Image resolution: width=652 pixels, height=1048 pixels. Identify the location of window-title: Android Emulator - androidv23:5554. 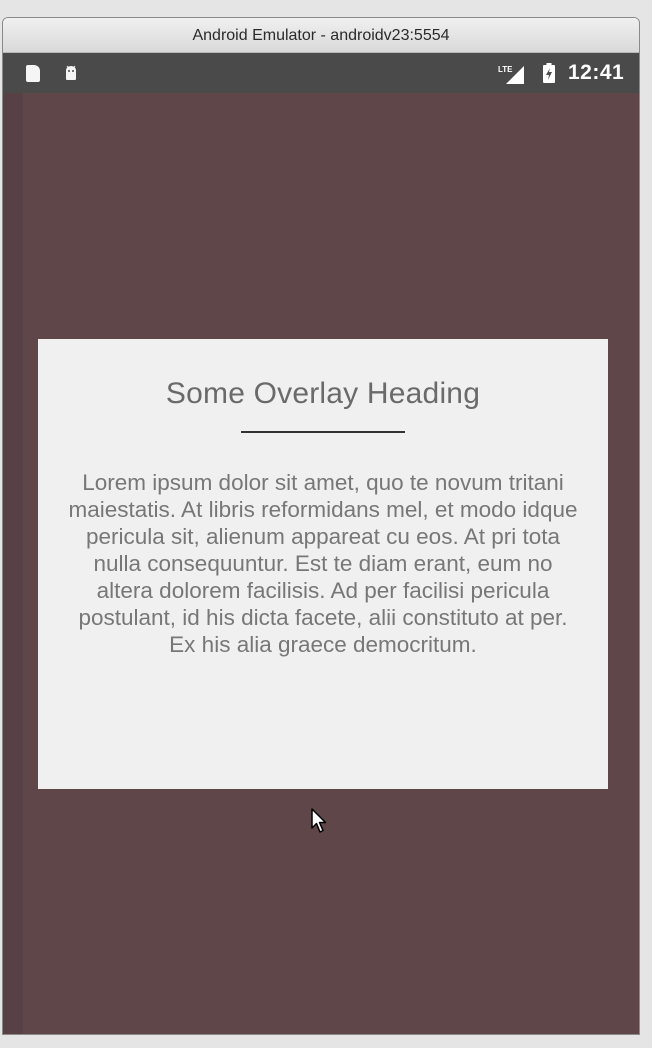
(321, 35).